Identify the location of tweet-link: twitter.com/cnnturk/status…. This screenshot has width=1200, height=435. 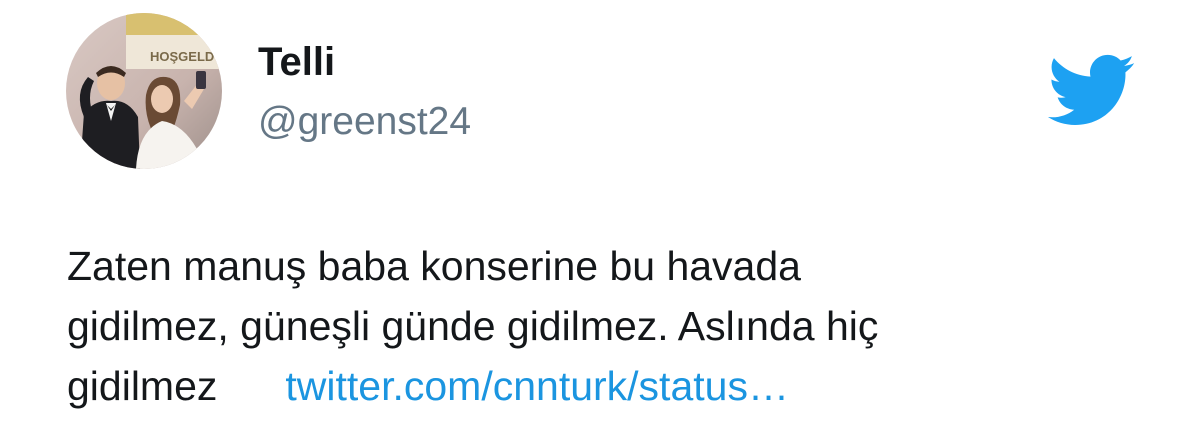
(537, 386).